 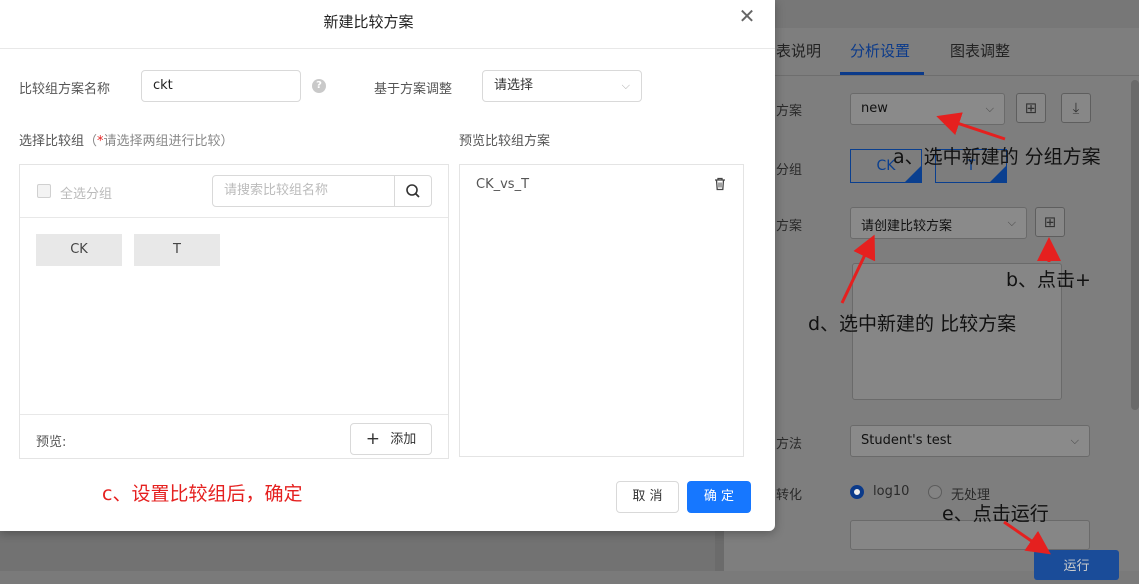 What do you see at coordinates (1027, 537) in the screenshot?
I see `arrow-e` at bounding box center [1027, 537].